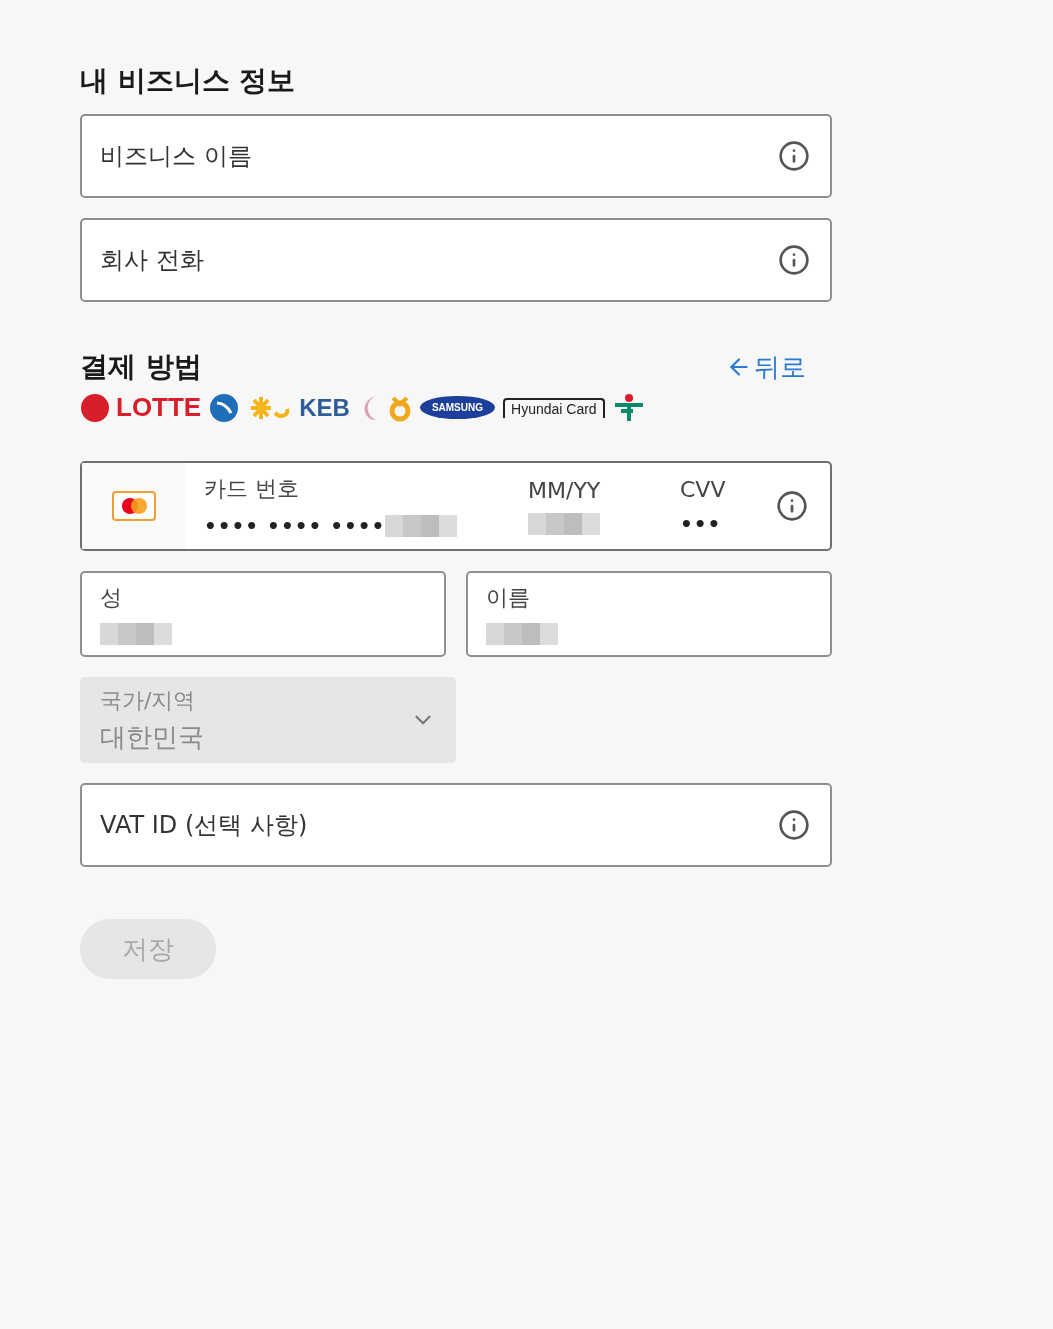 The height and width of the screenshot is (1329, 1053). I want to click on credit-card-icon, so click(134, 506).